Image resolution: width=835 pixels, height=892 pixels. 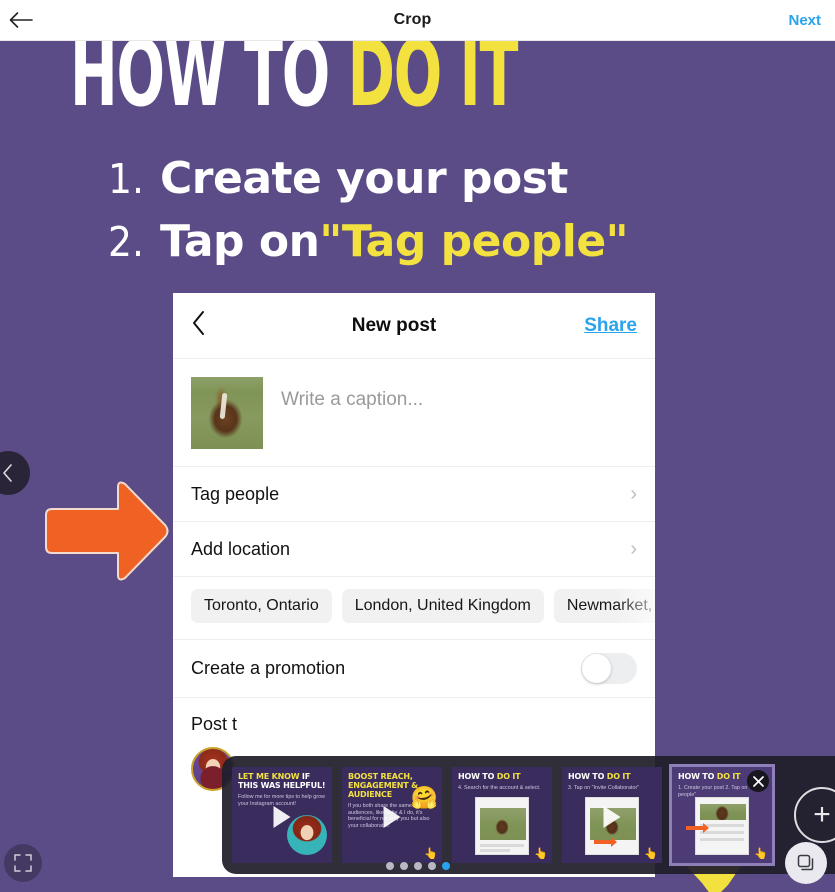 What do you see at coordinates (414, 669) in the screenshot?
I see `ig-row-create-promotion: Create a promotion` at bounding box center [414, 669].